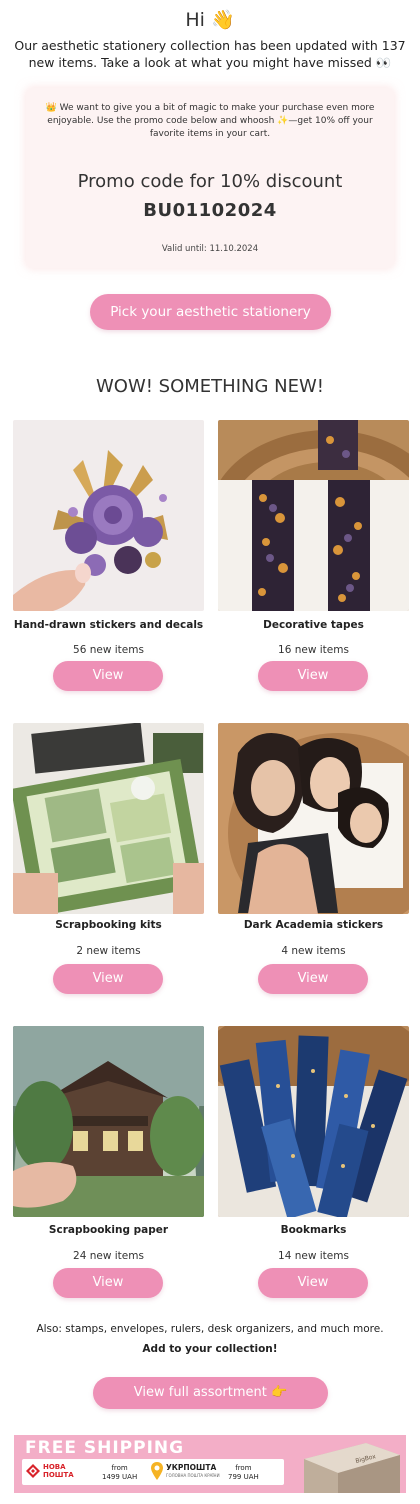 Image resolution: width=420 pixels, height=1504 pixels. What do you see at coordinates (210, 20) in the screenshot?
I see `greeting: Hi 👋` at bounding box center [210, 20].